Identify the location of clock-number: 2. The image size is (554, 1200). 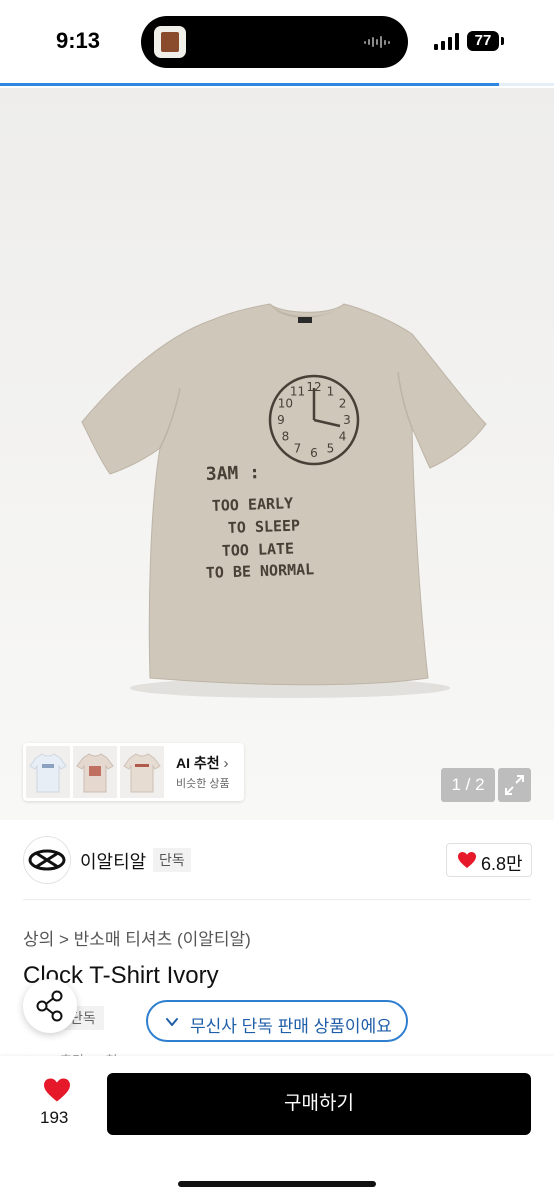
(343, 404).